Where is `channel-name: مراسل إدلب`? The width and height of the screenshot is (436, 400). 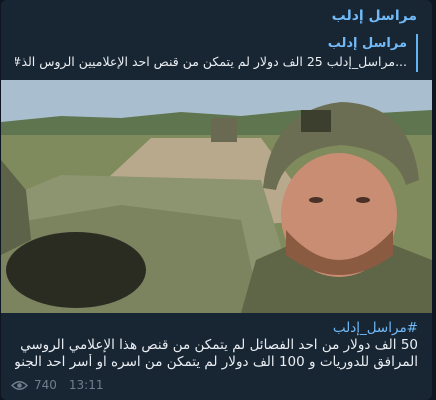 channel-name: مراسل إدلب is located at coordinates (374, 16).